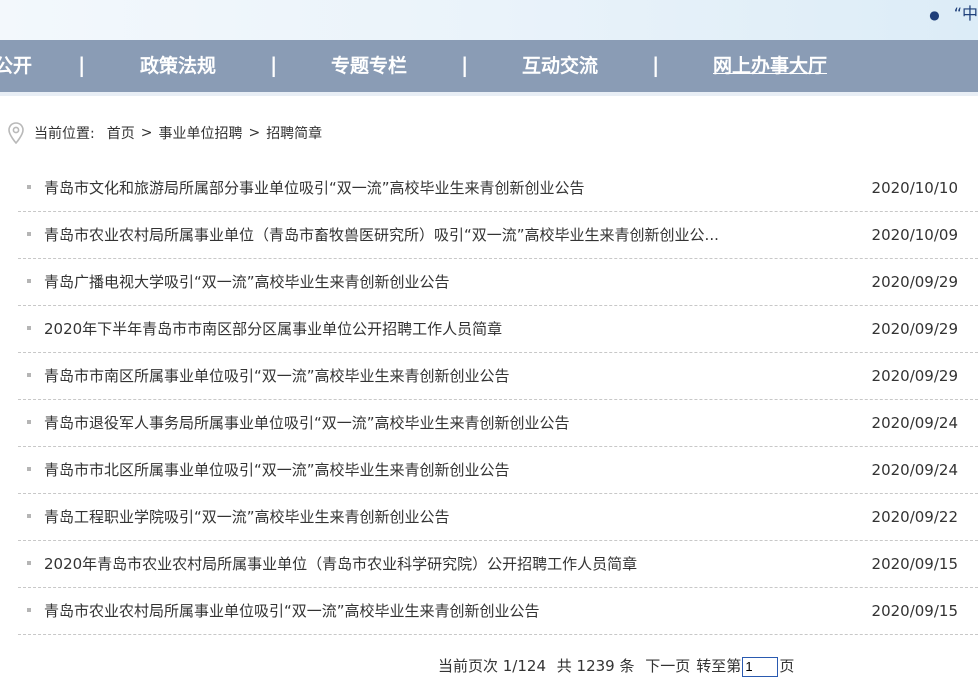 This screenshot has height=679, width=978. I want to click on header-banner: ● “中, so click(489, 20).